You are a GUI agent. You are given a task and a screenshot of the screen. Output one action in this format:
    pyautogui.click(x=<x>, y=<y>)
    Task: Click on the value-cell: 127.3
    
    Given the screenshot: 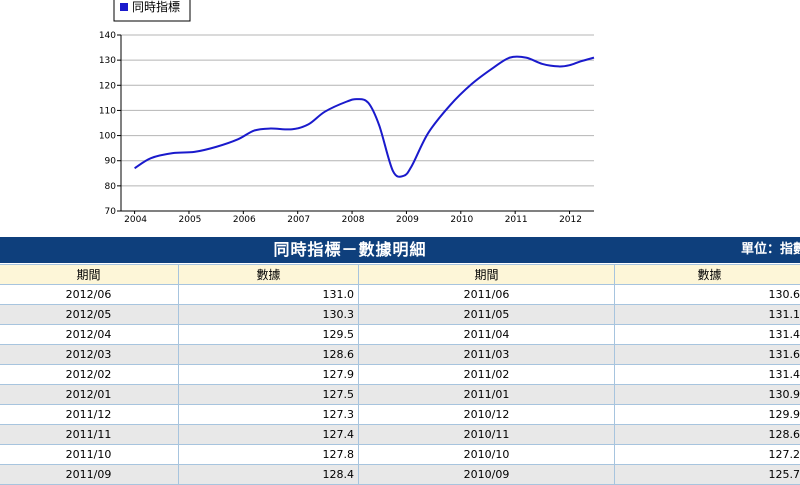 What is the action you would take?
    pyautogui.click(x=269, y=415)
    